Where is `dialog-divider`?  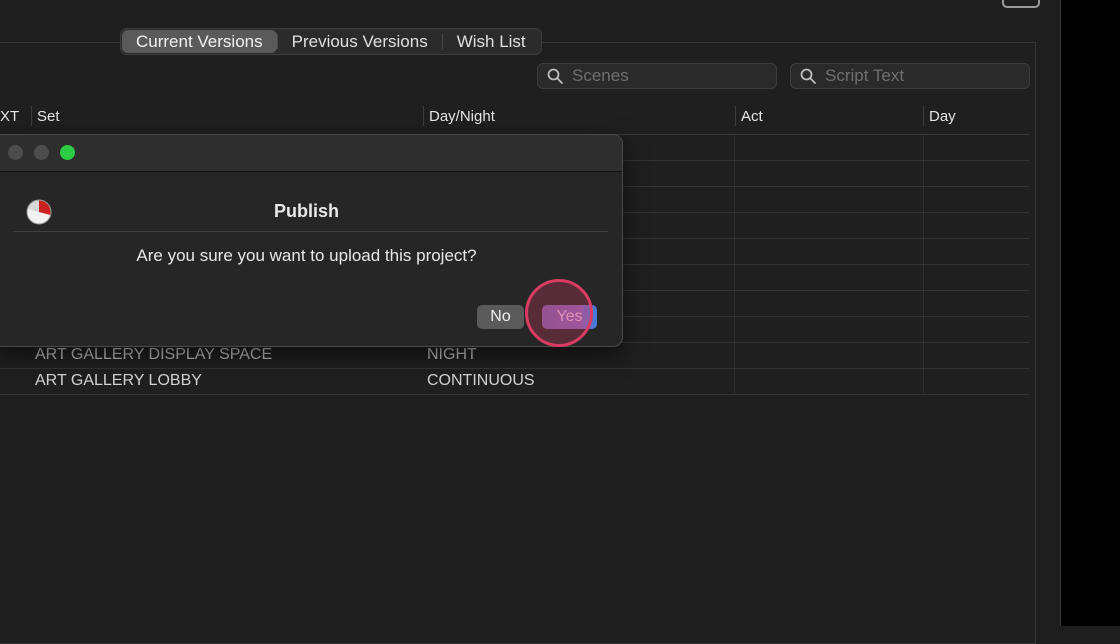
dialog-divider is located at coordinates (310, 231).